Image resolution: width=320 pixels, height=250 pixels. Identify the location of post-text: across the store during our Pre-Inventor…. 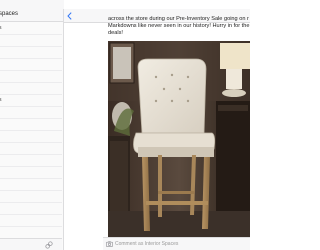
(179, 27).